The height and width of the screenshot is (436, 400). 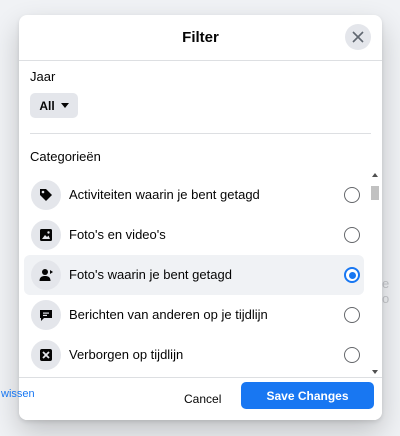 I want to click on dialog-header: Filter, so click(x=200, y=38).